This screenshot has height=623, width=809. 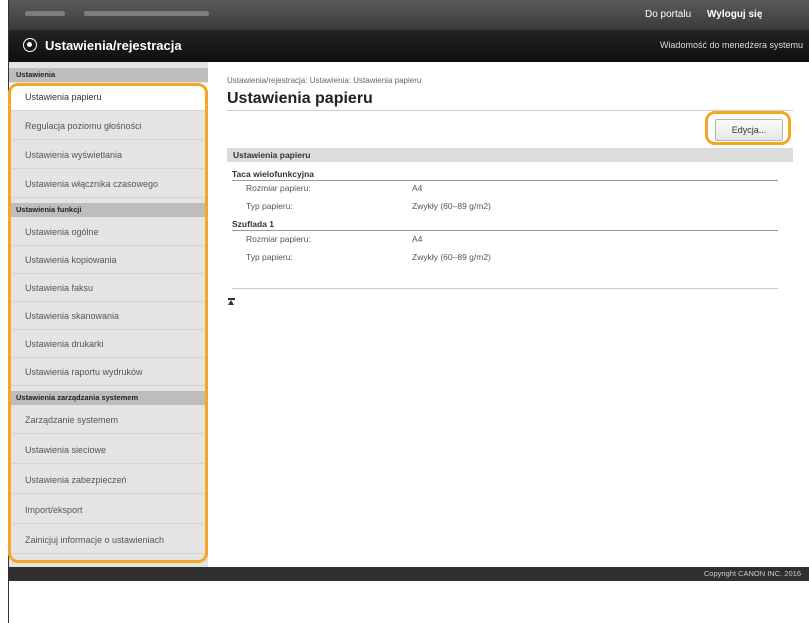 What do you see at coordinates (108, 288) in the screenshot?
I see `sidebar-item-fax: Ustawienia faksu` at bounding box center [108, 288].